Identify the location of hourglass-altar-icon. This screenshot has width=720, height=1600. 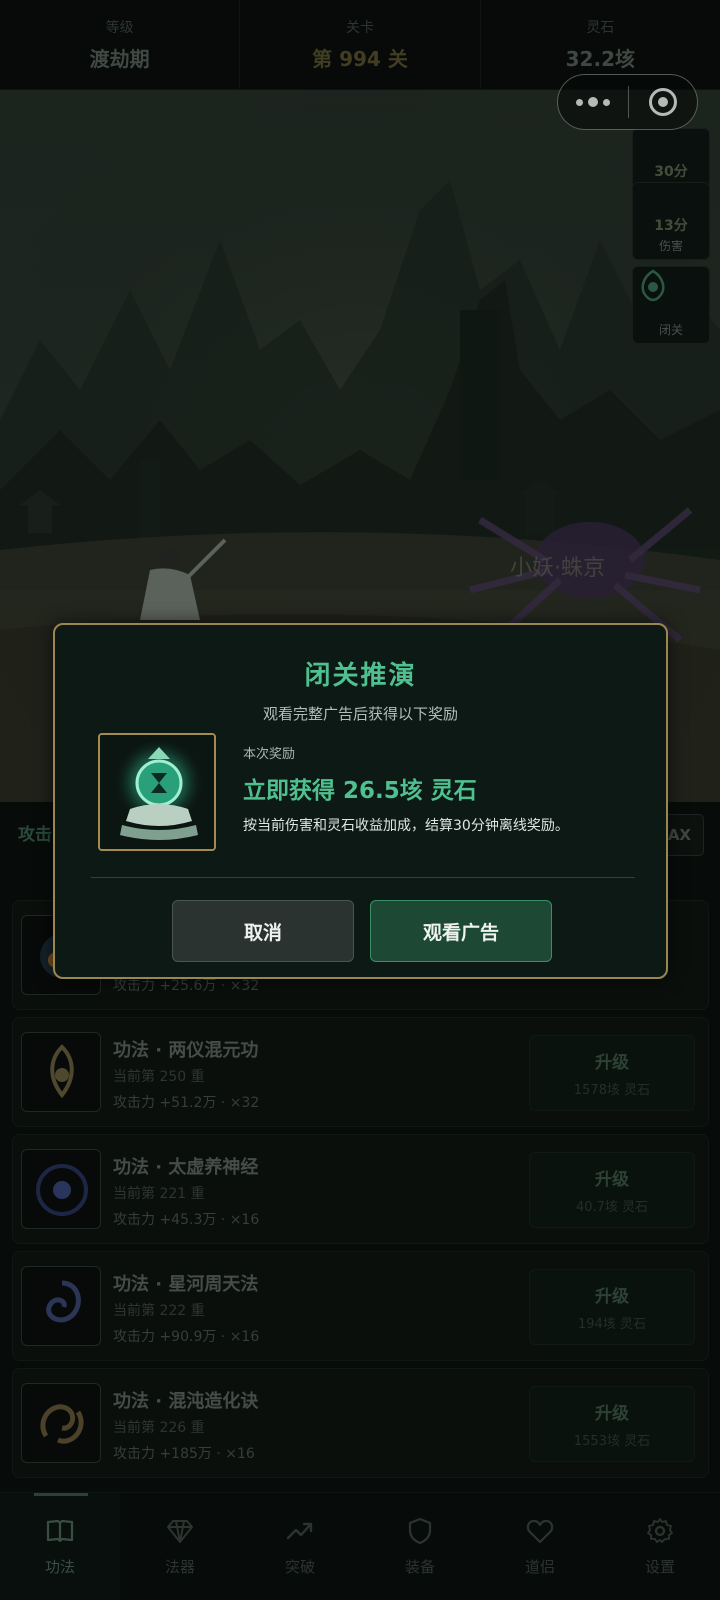
(157, 792).